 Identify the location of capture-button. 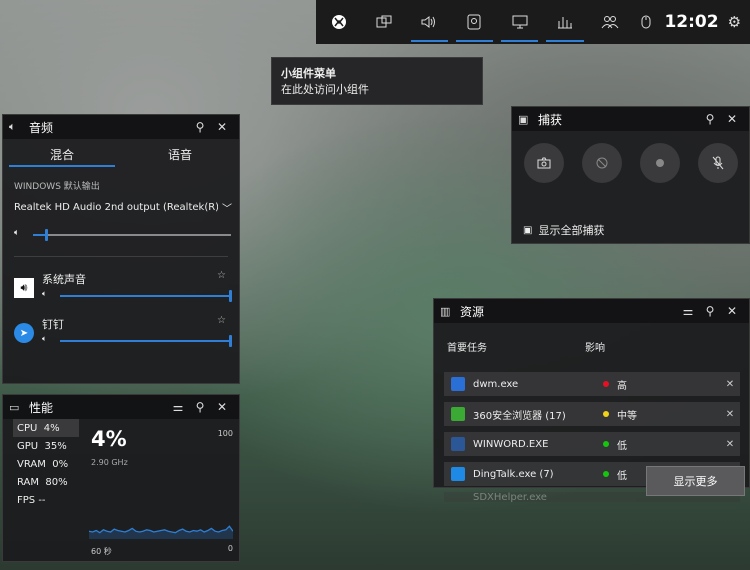
(474, 22).